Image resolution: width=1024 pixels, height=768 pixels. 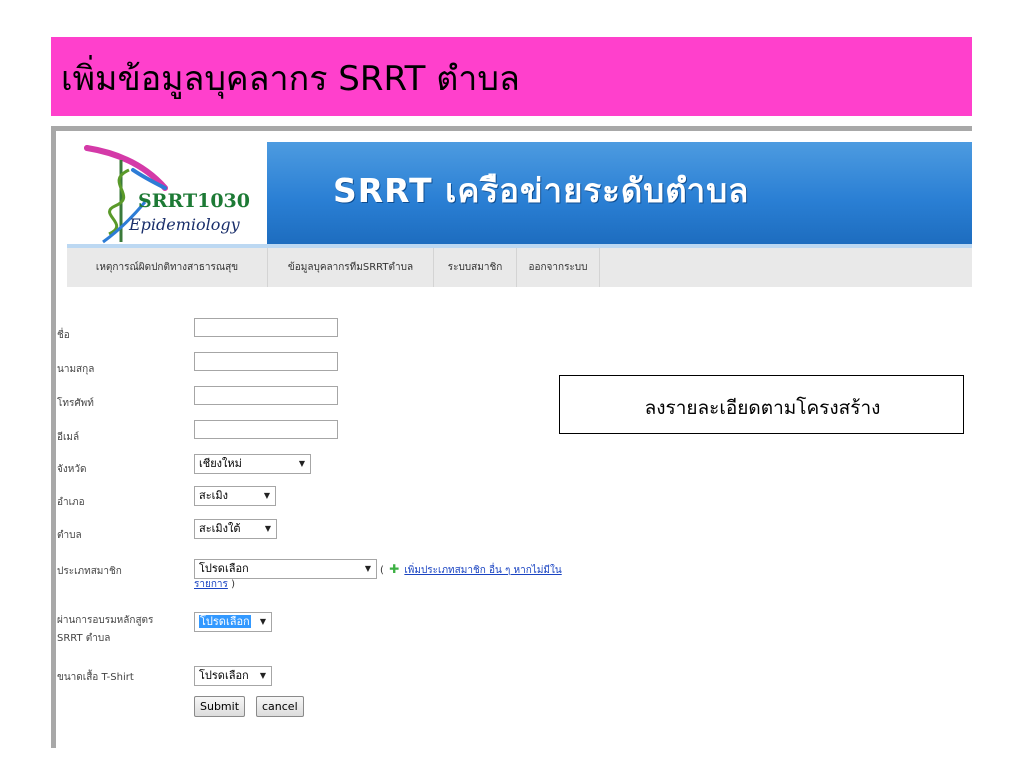 I want to click on cancel-button: cancel, so click(x=280, y=706).